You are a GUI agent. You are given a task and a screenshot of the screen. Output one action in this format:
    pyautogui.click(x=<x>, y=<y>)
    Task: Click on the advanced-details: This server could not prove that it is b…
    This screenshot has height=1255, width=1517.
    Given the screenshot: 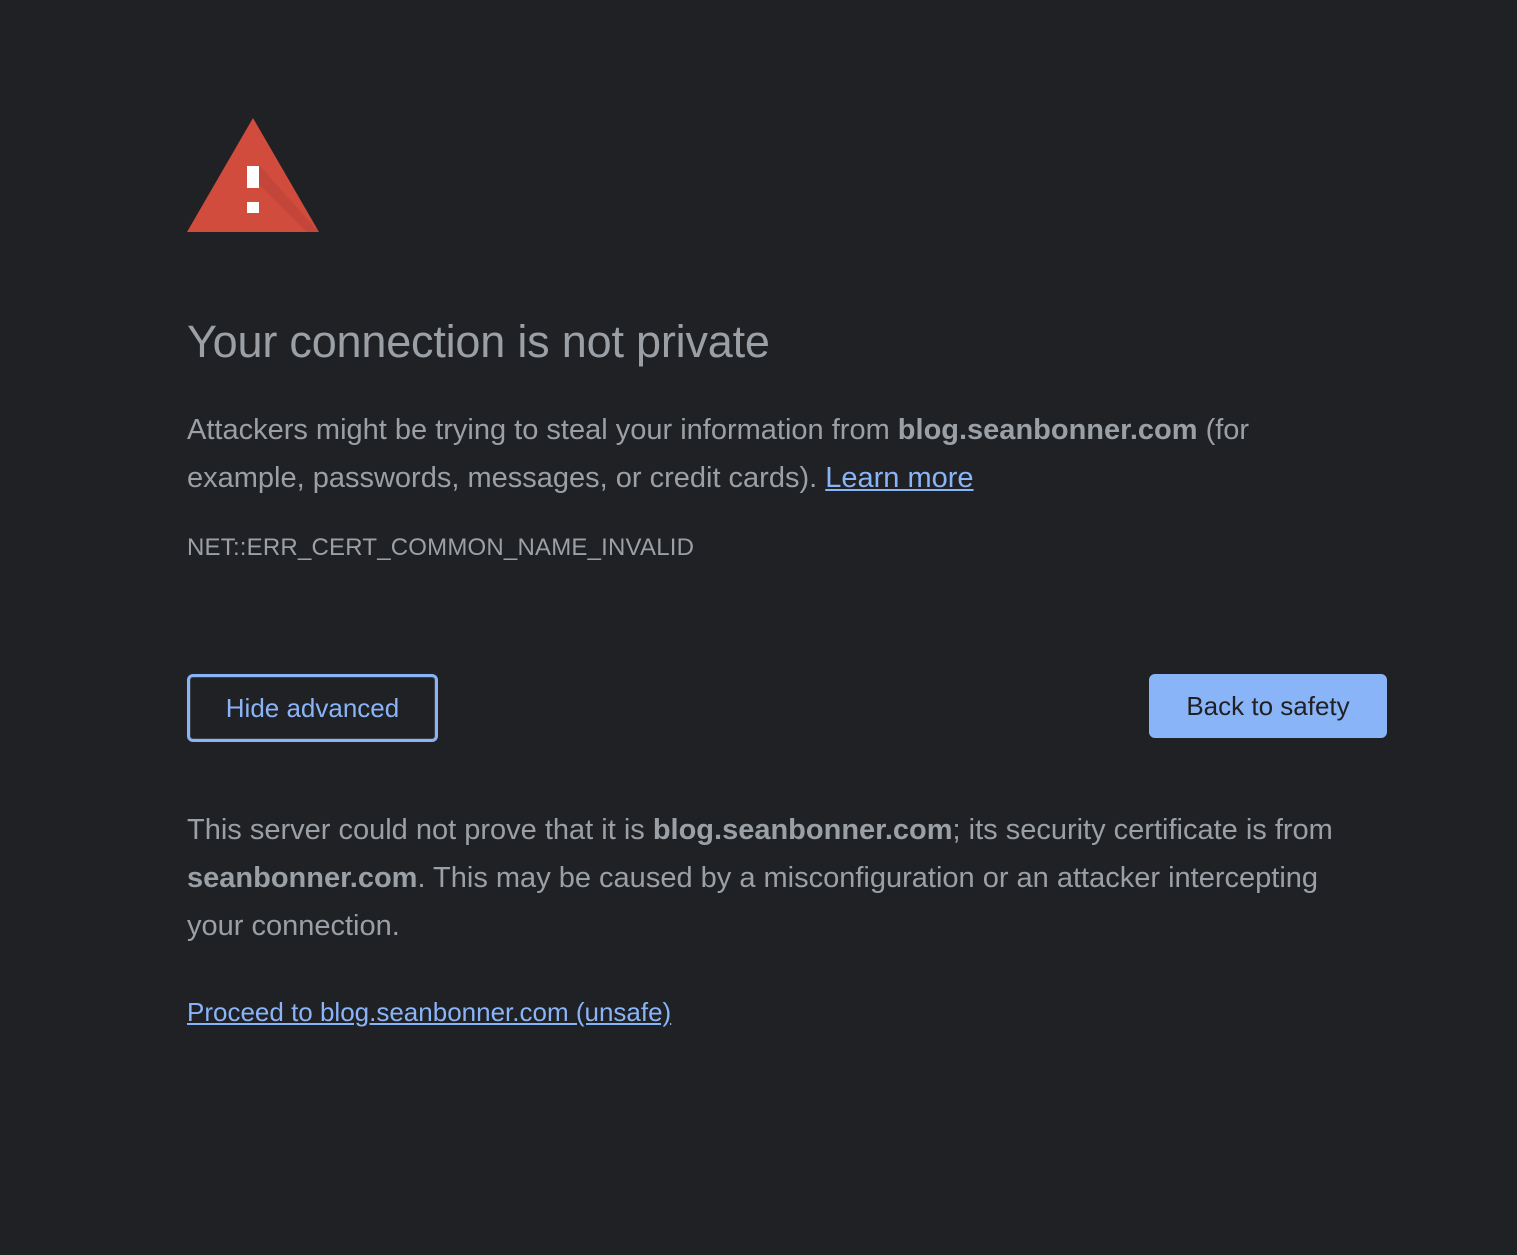 What is the action you would take?
    pyautogui.click(x=777, y=878)
    